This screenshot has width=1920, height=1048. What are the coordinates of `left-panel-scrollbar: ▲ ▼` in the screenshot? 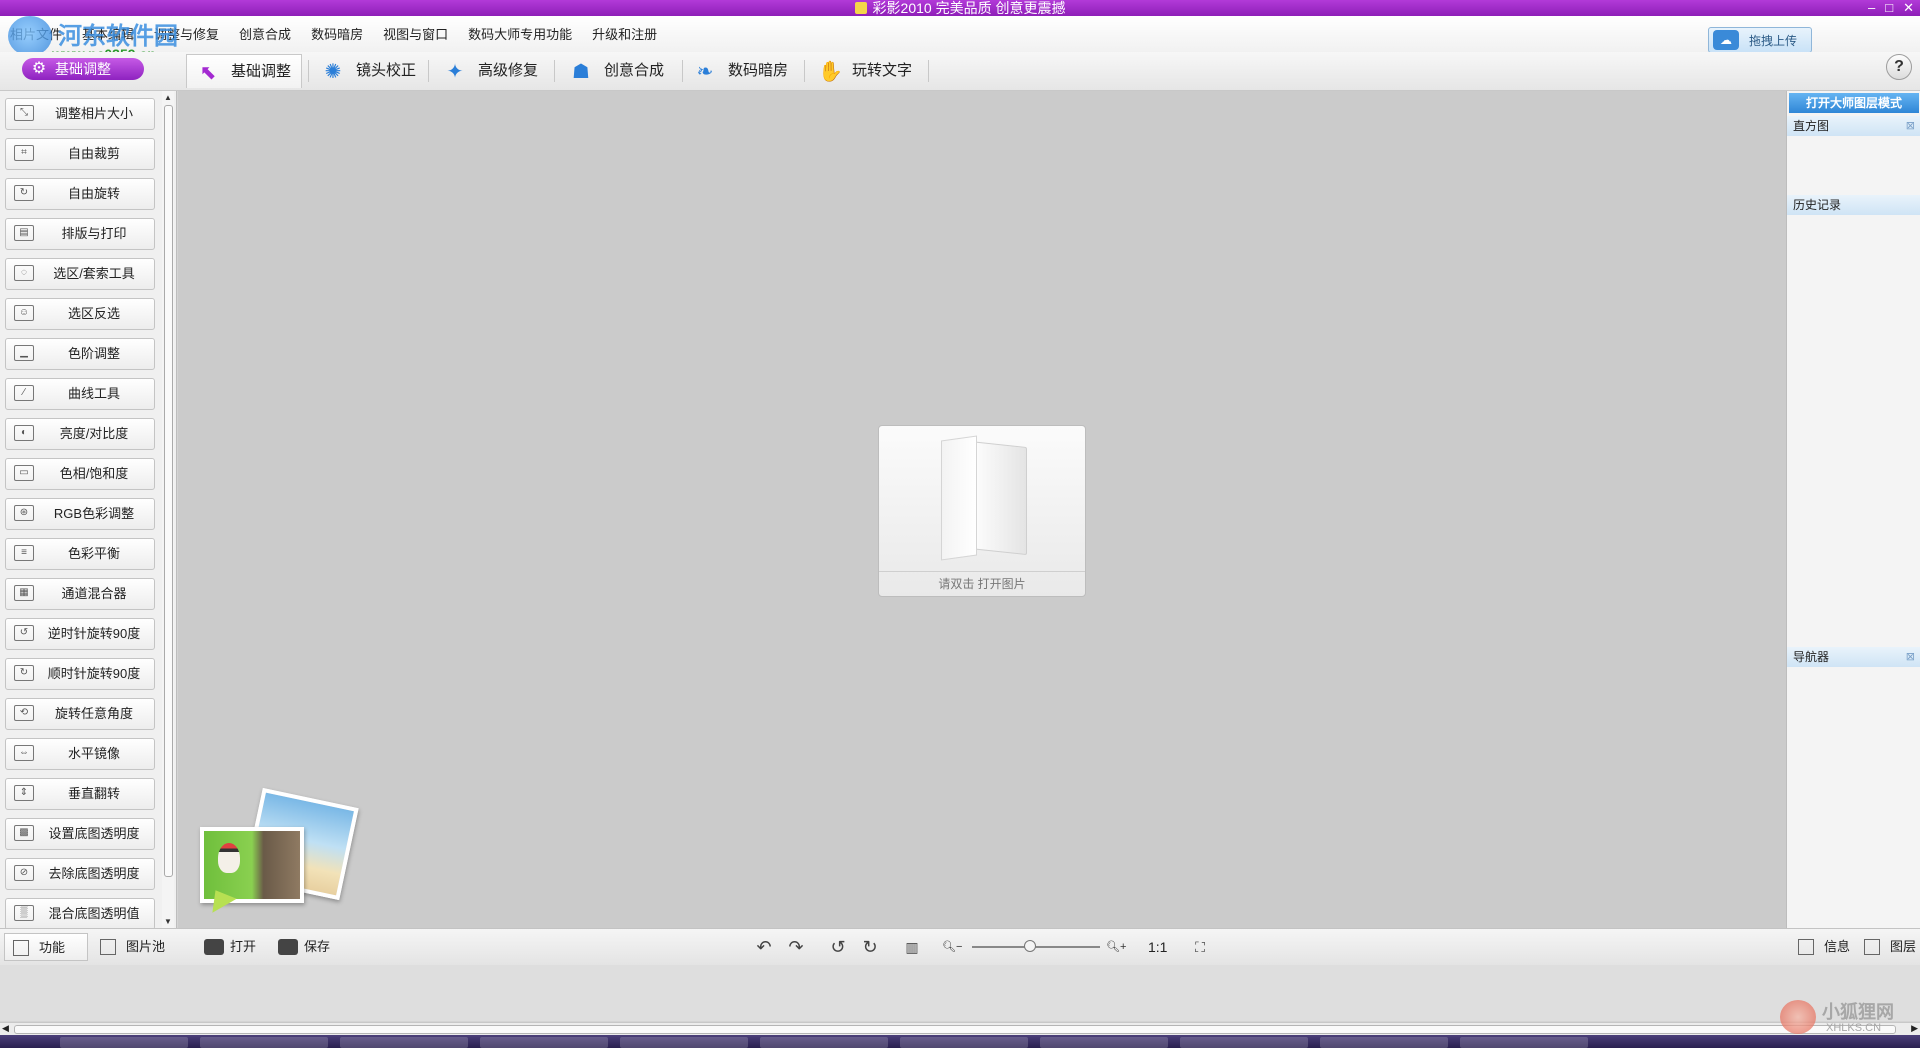 It's located at (168, 509).